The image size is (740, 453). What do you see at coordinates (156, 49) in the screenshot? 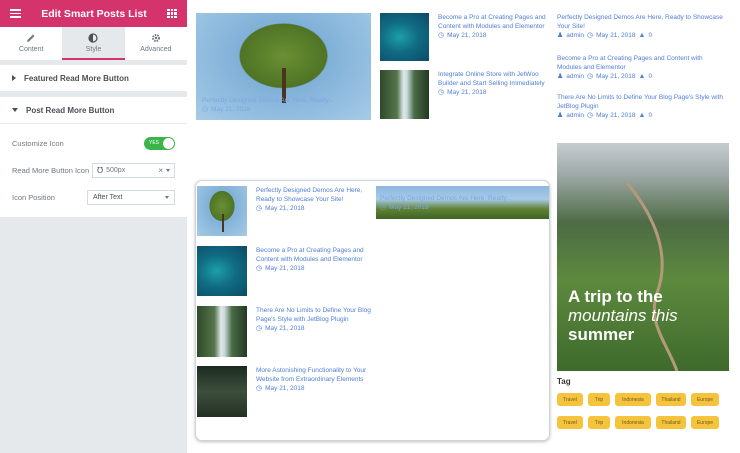
I see `tab-advanced-label: Advanced` at bounding box center [156, 49].